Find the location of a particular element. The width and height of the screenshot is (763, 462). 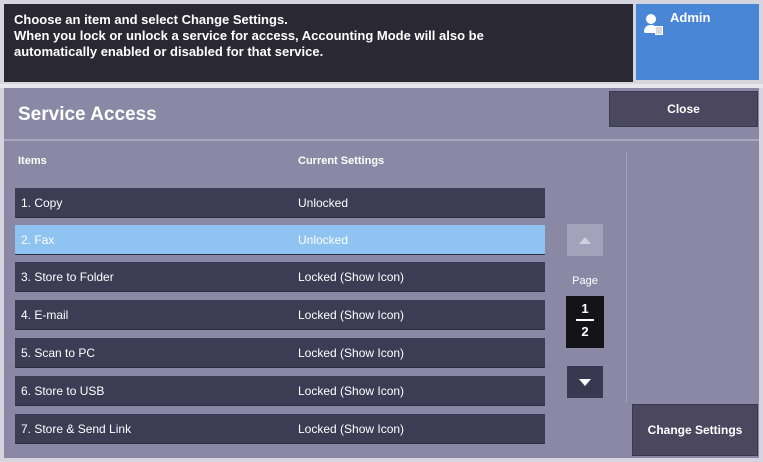

total-pages: 2 is located at coordinates (585, 331).